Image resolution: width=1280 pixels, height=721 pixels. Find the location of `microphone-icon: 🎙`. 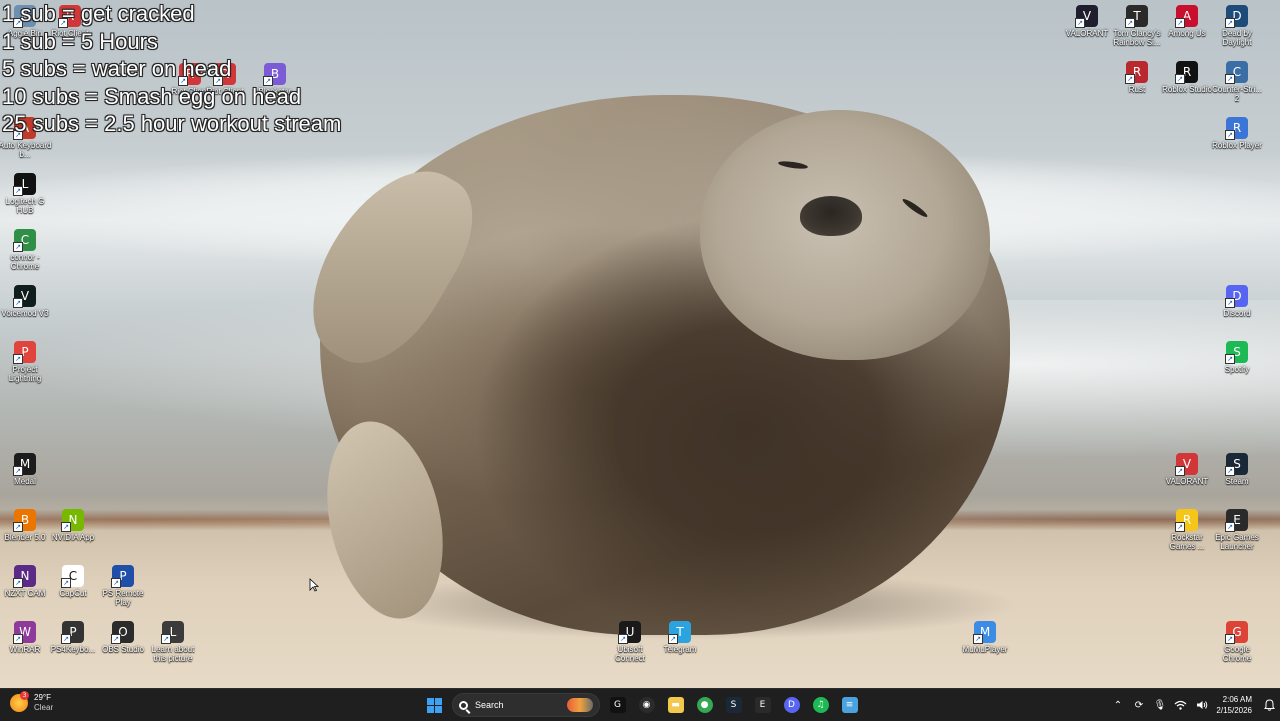

microphone-icon: 🎙 is located at coordinates (1159, 705).